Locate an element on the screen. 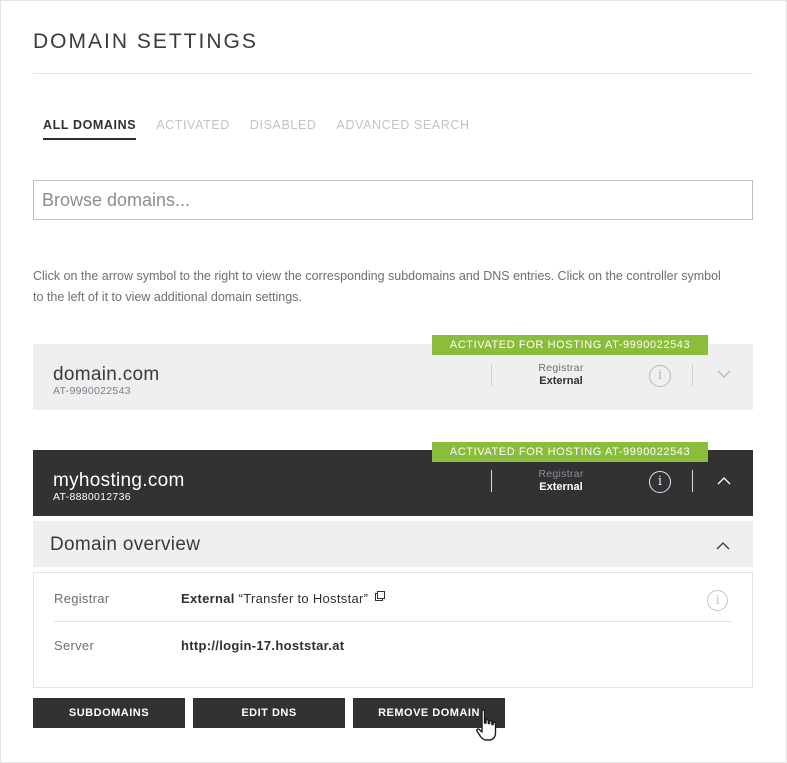  server-value: http://login-17.hoststar.at is located at coordinates (263, 645).